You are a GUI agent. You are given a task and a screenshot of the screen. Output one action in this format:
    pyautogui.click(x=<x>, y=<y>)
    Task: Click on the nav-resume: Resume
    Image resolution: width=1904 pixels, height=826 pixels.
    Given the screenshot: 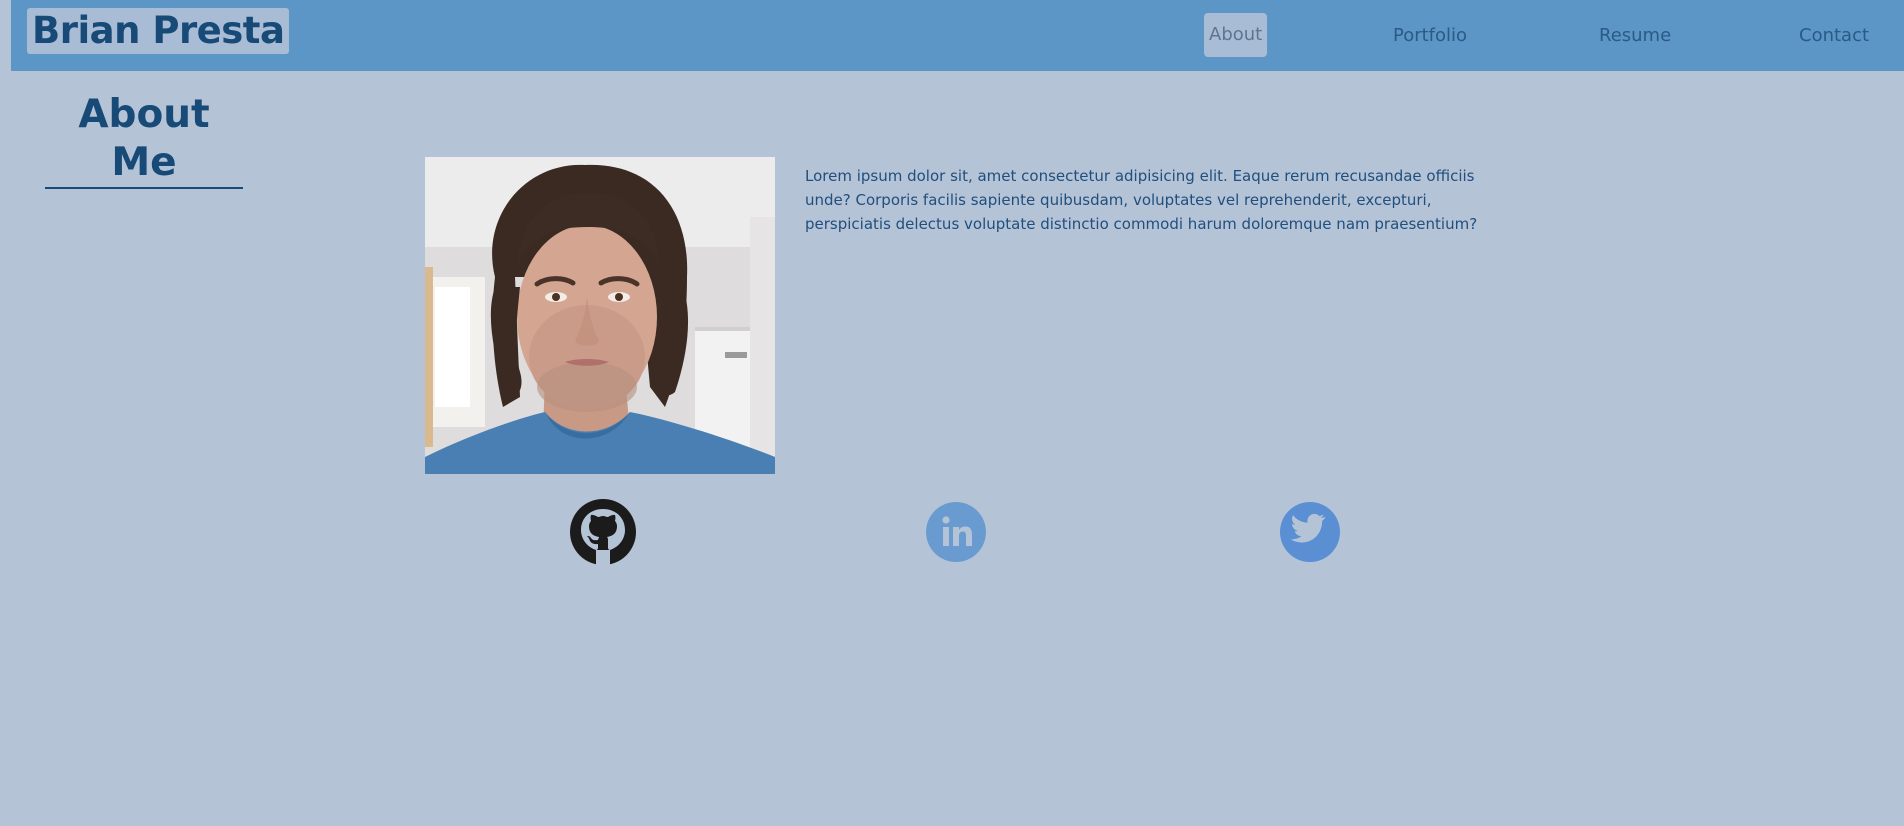 What is the action you would take?
    pyautogui.click(x=1635, y=36)
    